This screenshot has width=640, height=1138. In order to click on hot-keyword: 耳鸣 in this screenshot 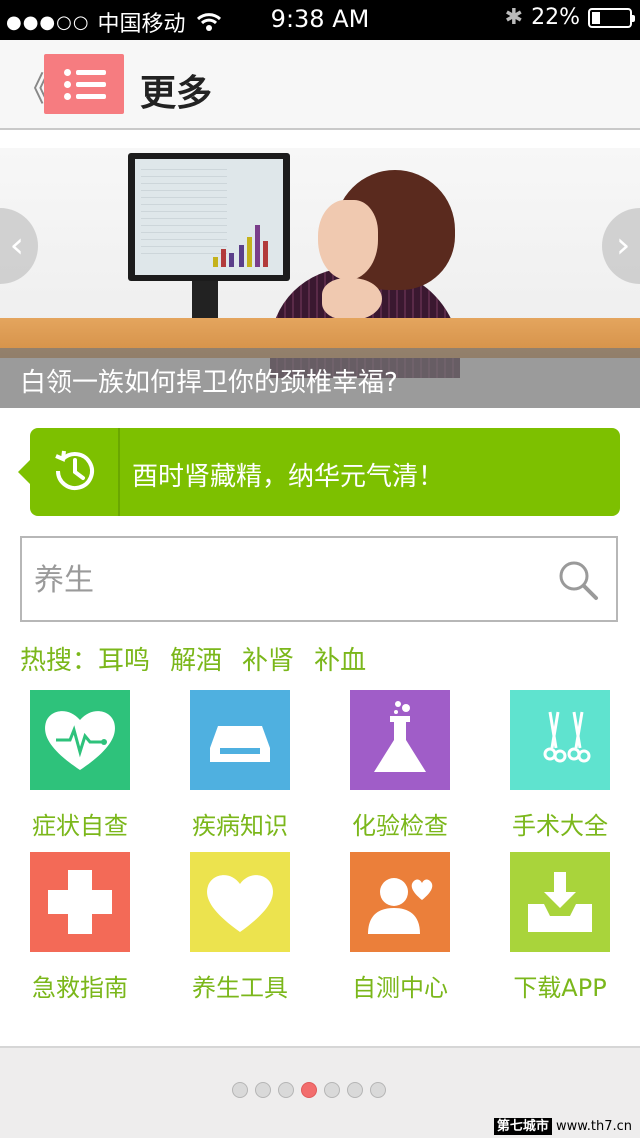, I will do `click(124, 661)`.